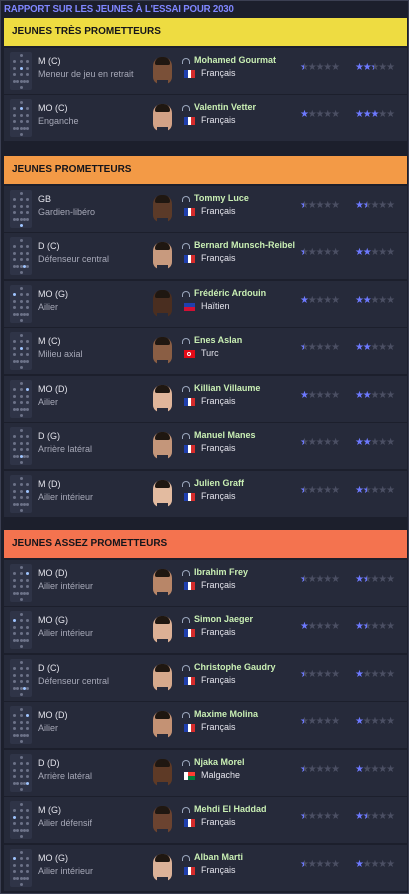 Image resolution: width=409 pixels, height=894 pixels. I want to click on player-role: Milieu axial, so click(60, 354).